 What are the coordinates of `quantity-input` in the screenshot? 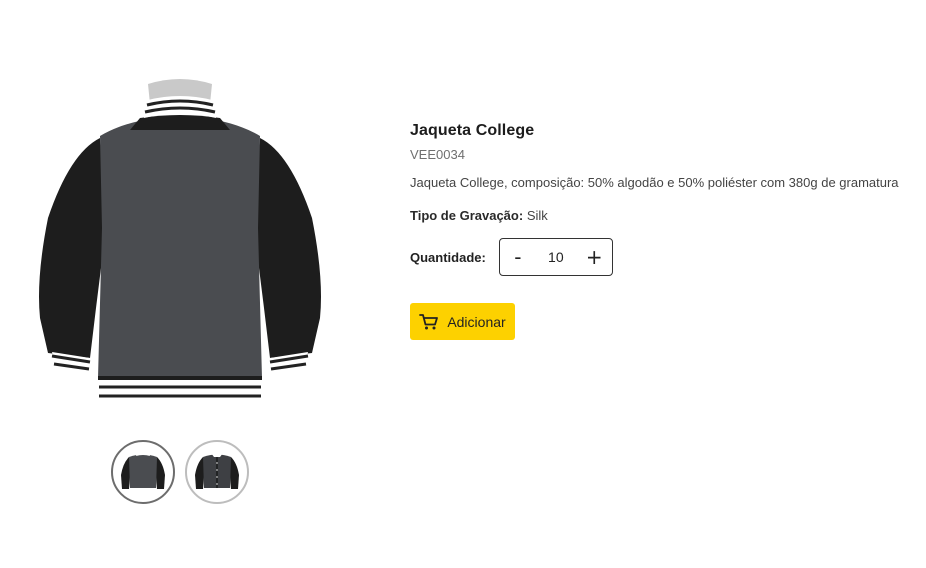 It's located at (555, 257).